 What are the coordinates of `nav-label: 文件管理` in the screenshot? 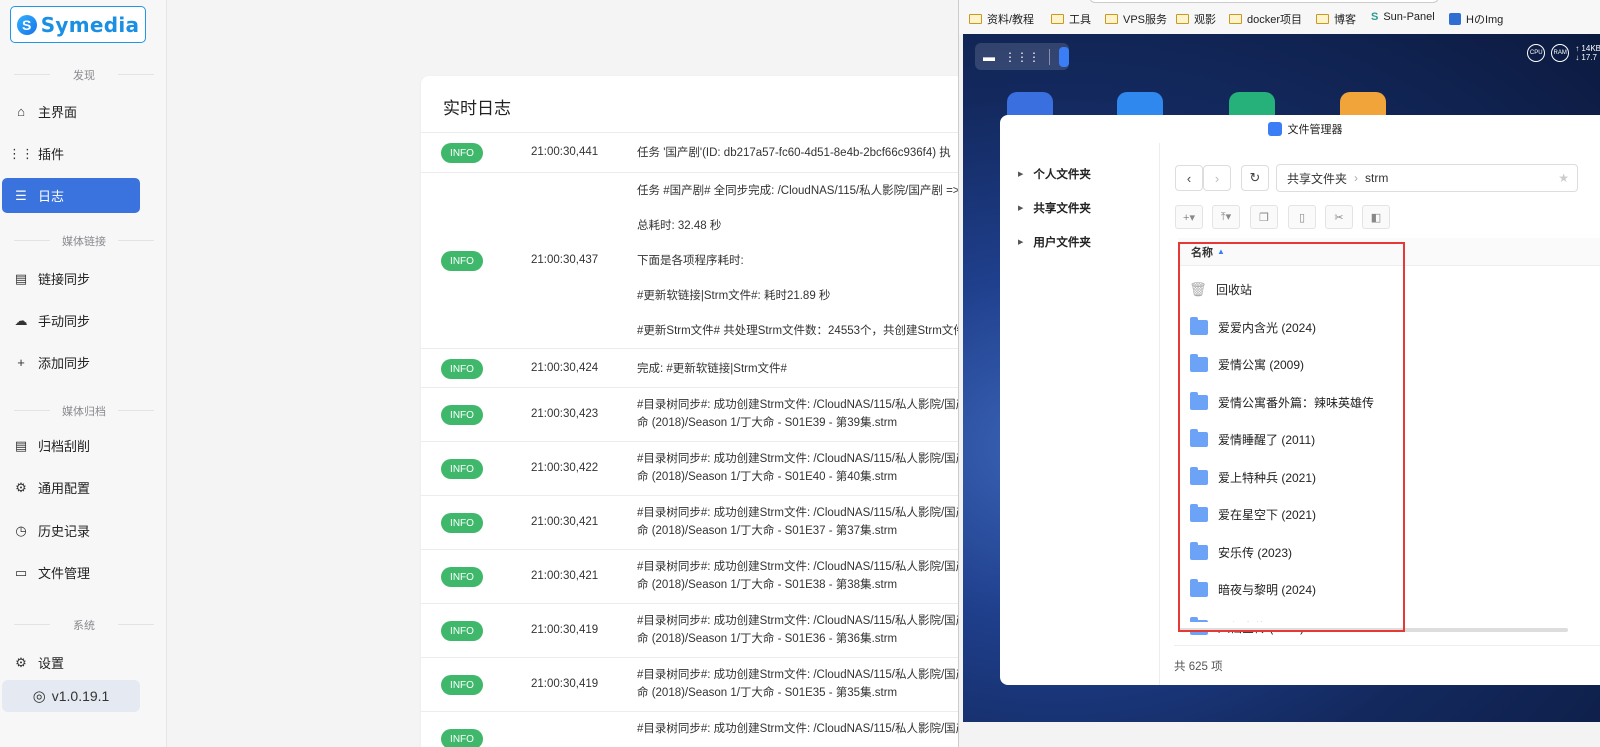 It's located at (64, 573).